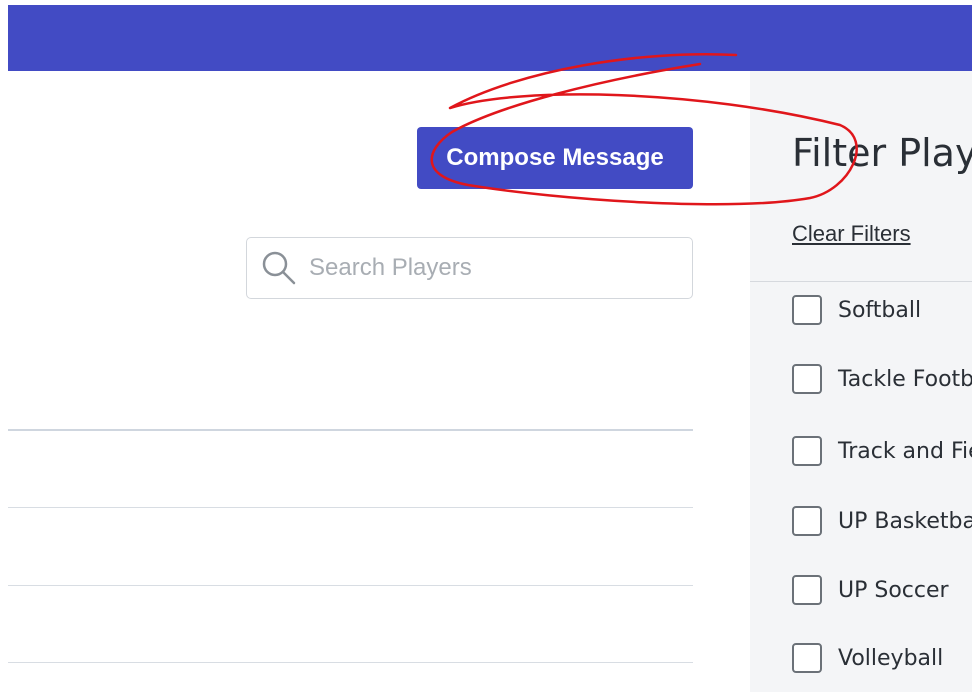 The width and height of the screenshot is (972, 692). I want to click on filter-label: Tackle Football, so click(905, 379).